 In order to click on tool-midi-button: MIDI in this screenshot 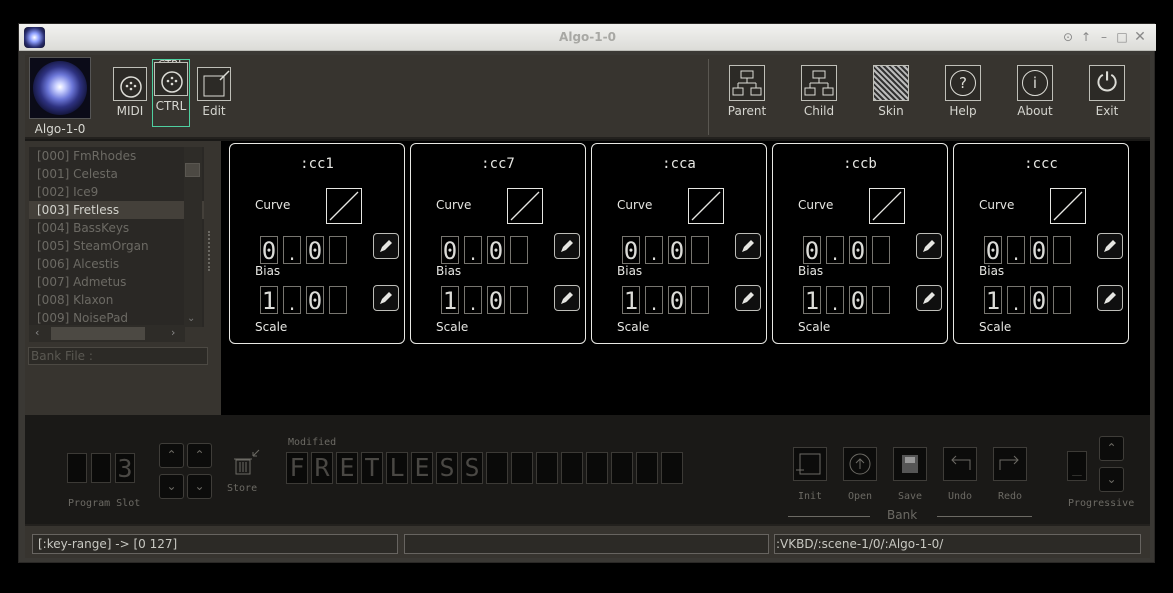, I will do `click(130, 88)`.